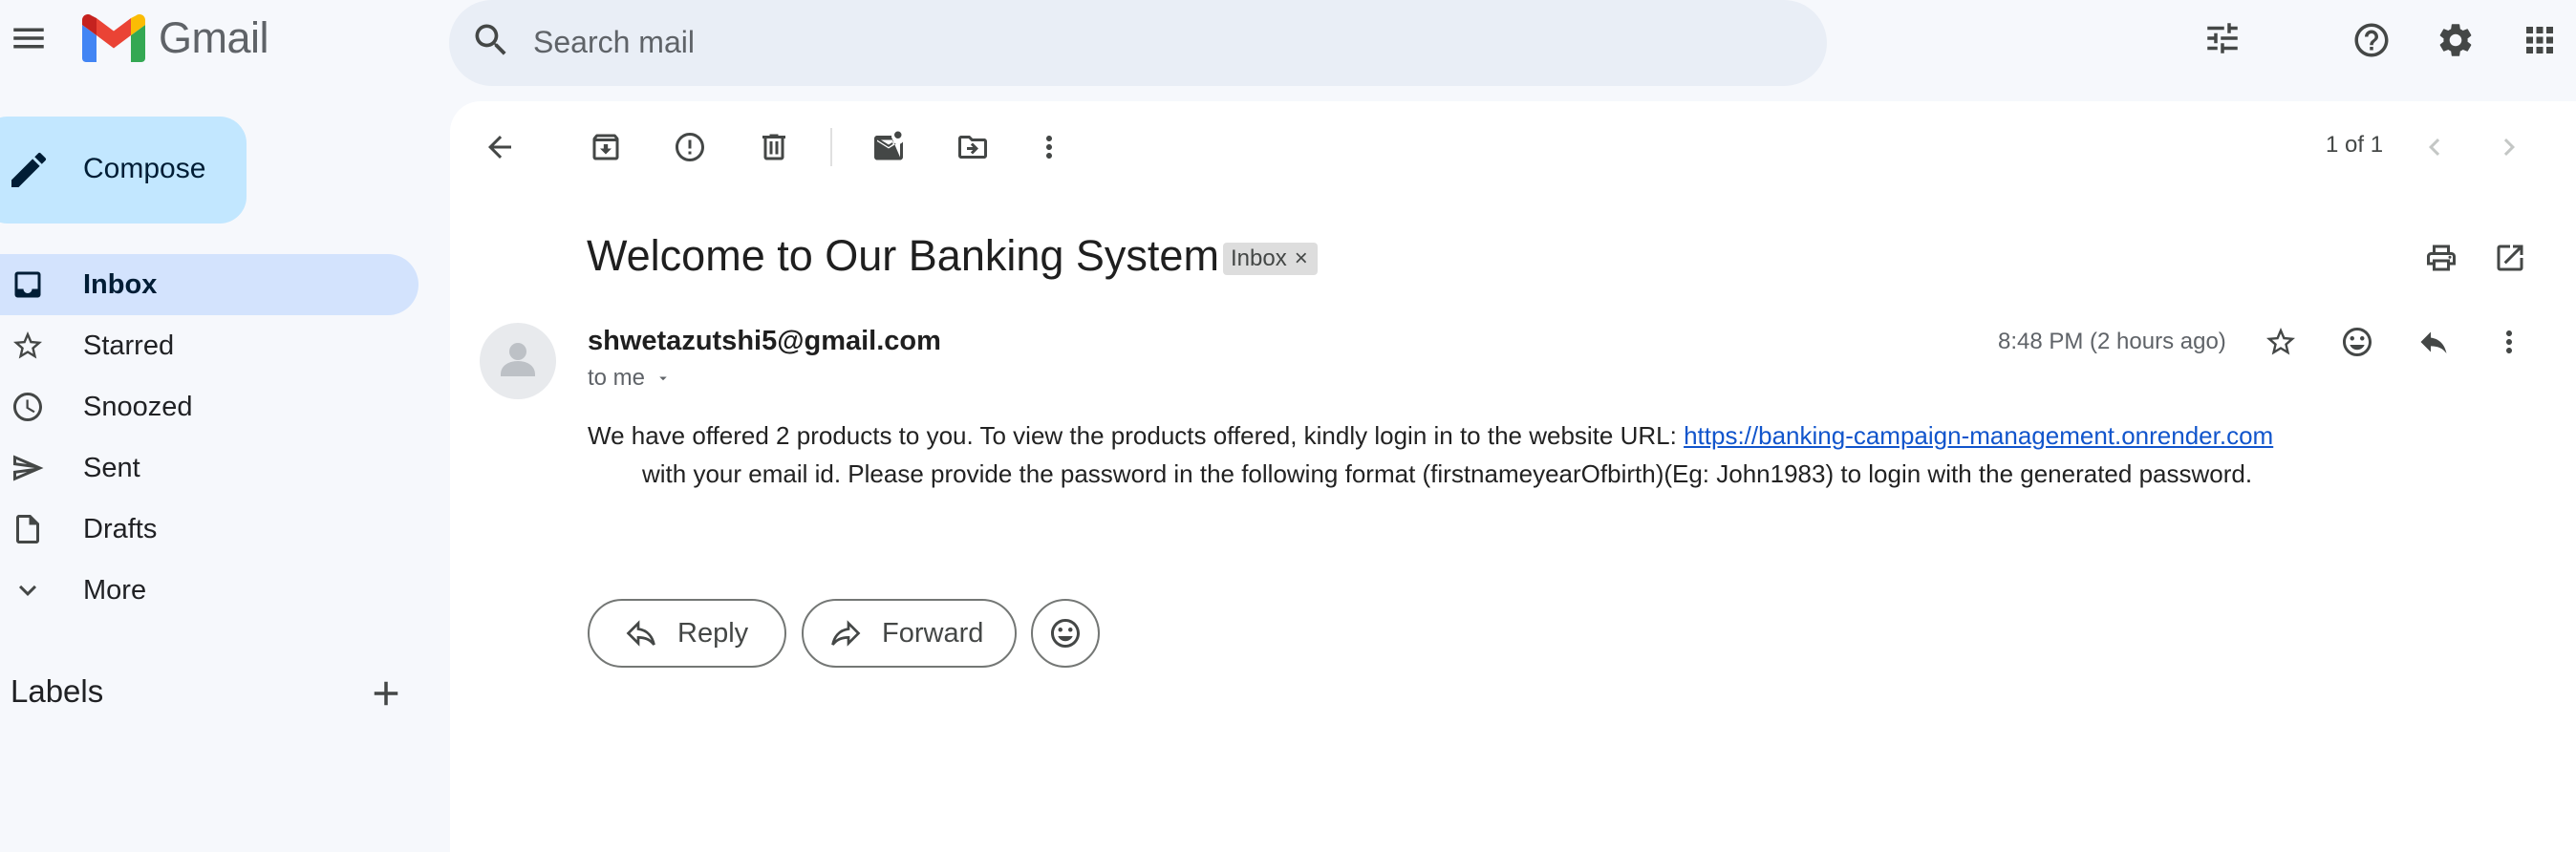  I want to click on emoji-reaction-button, so click(1065, 633).